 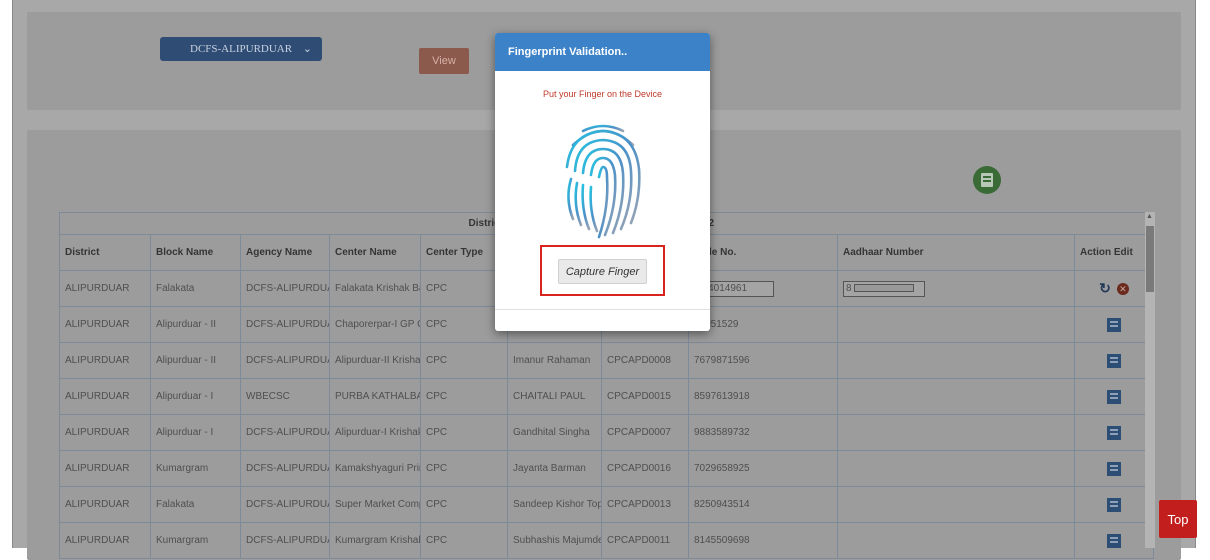 What do you see at coordinates (1122, 288) in the screenshot?
I see `delete-icon: ✕` at bounding box center [1122, 288].